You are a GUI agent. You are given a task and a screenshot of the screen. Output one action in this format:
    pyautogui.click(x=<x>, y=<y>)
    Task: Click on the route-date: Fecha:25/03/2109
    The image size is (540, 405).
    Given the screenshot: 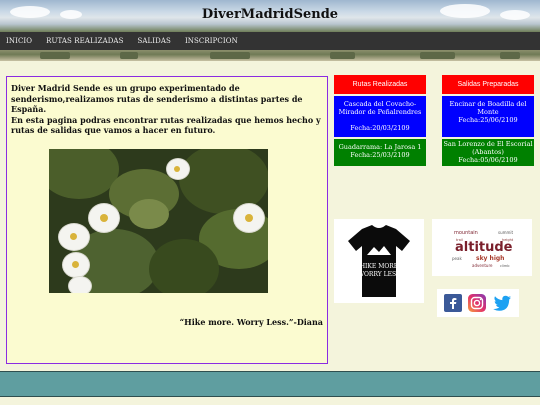 What is the action you would take?
    pyautogui.click(x=380, y=155)
    